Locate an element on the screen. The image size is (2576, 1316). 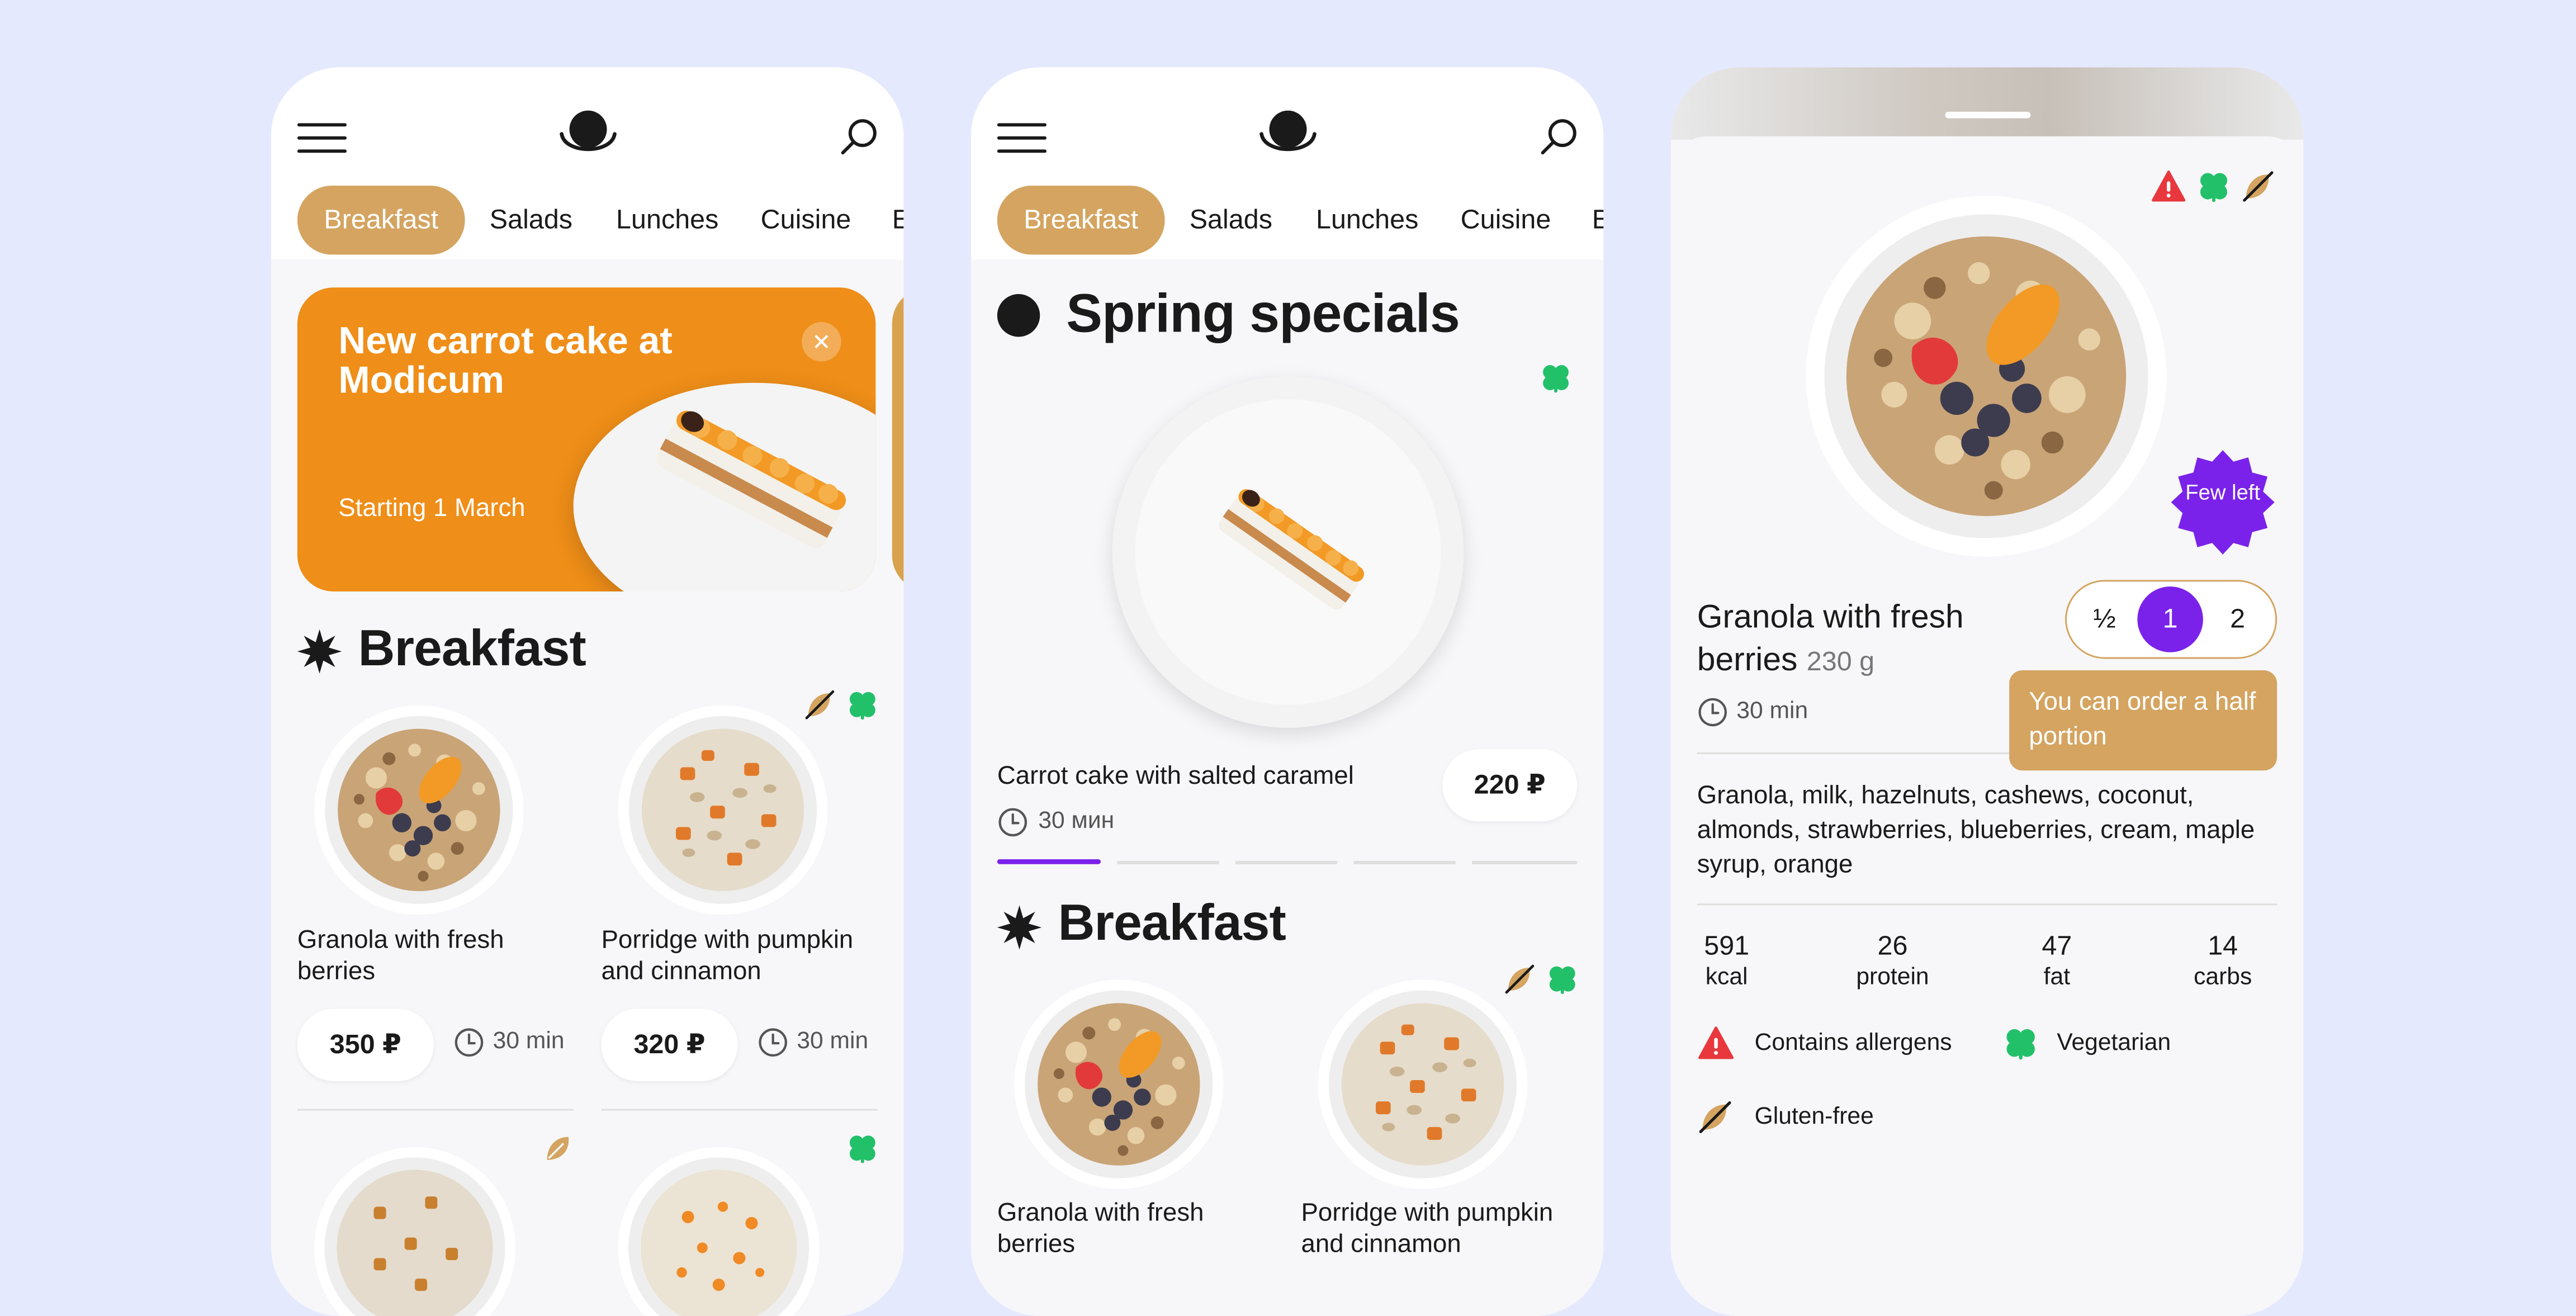
tag-allergens: Contains allergens is located at coordinates (1853, 1043).